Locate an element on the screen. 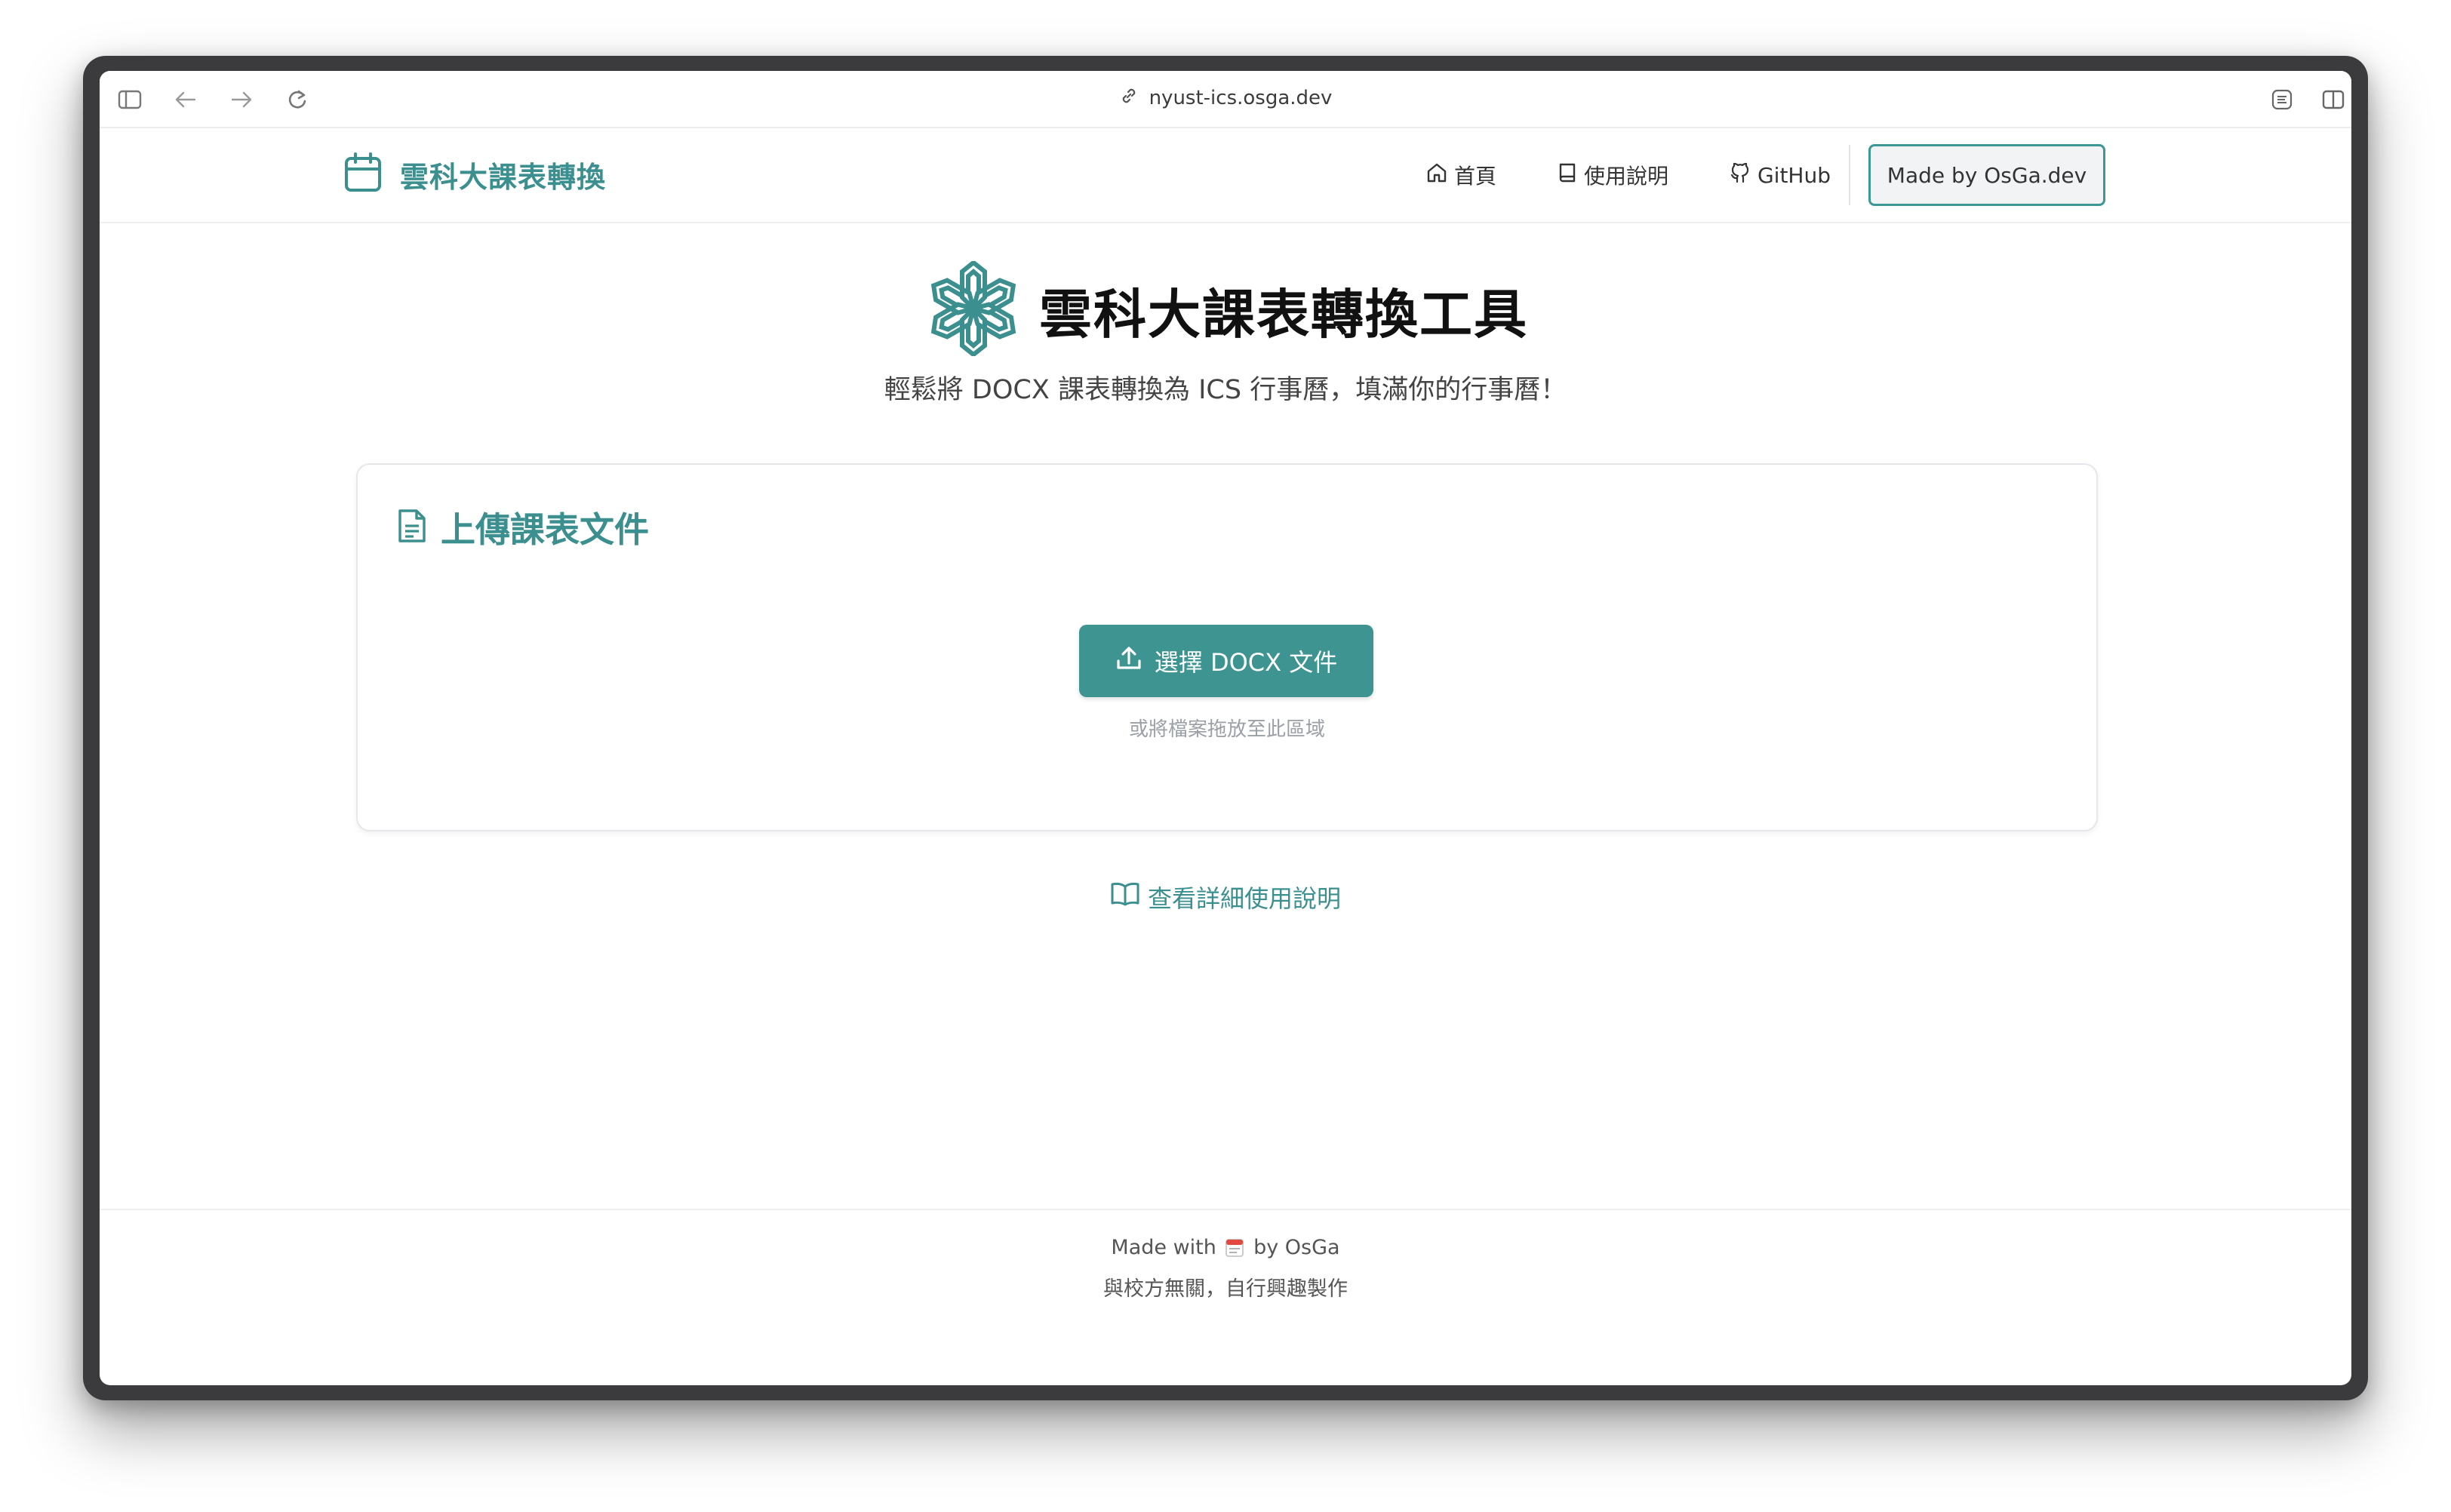 The width and height of the screenshot is (2451, 1512). url-text: nyust-ics.osga.dev is located at coordinates (1241, 98).